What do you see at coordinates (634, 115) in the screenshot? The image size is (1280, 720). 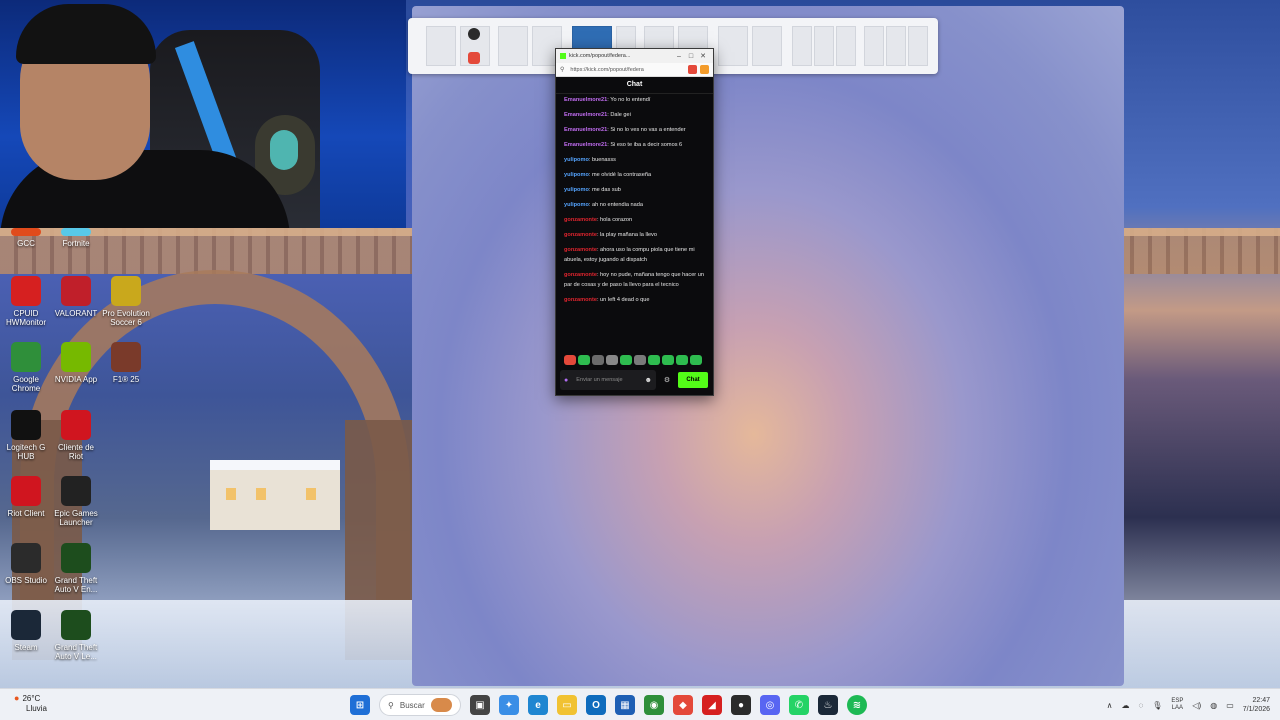 I see `chat-message: Emanuelmore21: Dale gei` at bounding box center [634, 115].